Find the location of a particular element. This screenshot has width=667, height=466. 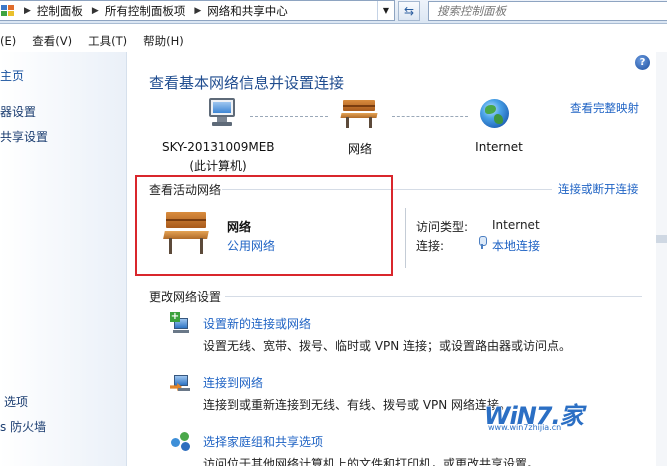

left-nav-home: 主页 is located at coordinates (12, 75).